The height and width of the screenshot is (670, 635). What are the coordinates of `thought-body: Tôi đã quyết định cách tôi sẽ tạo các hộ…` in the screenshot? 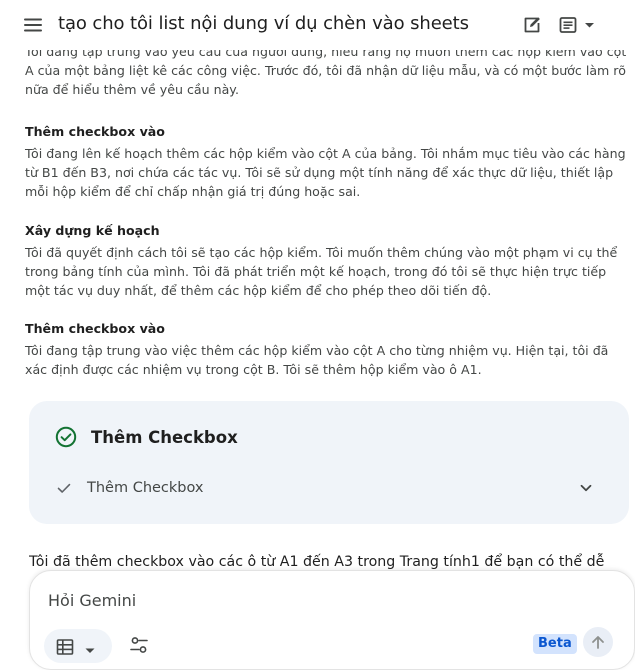 It's located at (321, 271).